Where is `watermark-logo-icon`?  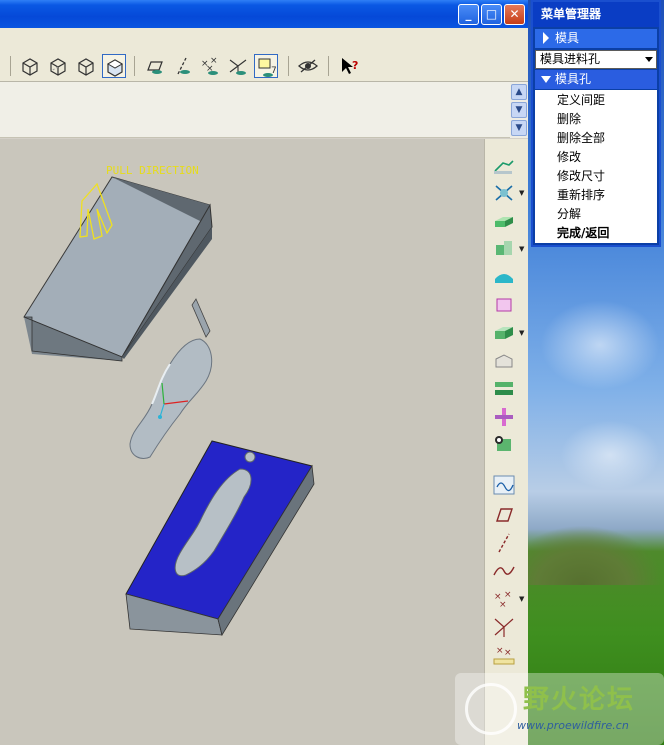
watermark-logo-icon is located at coordinates (491, 709).